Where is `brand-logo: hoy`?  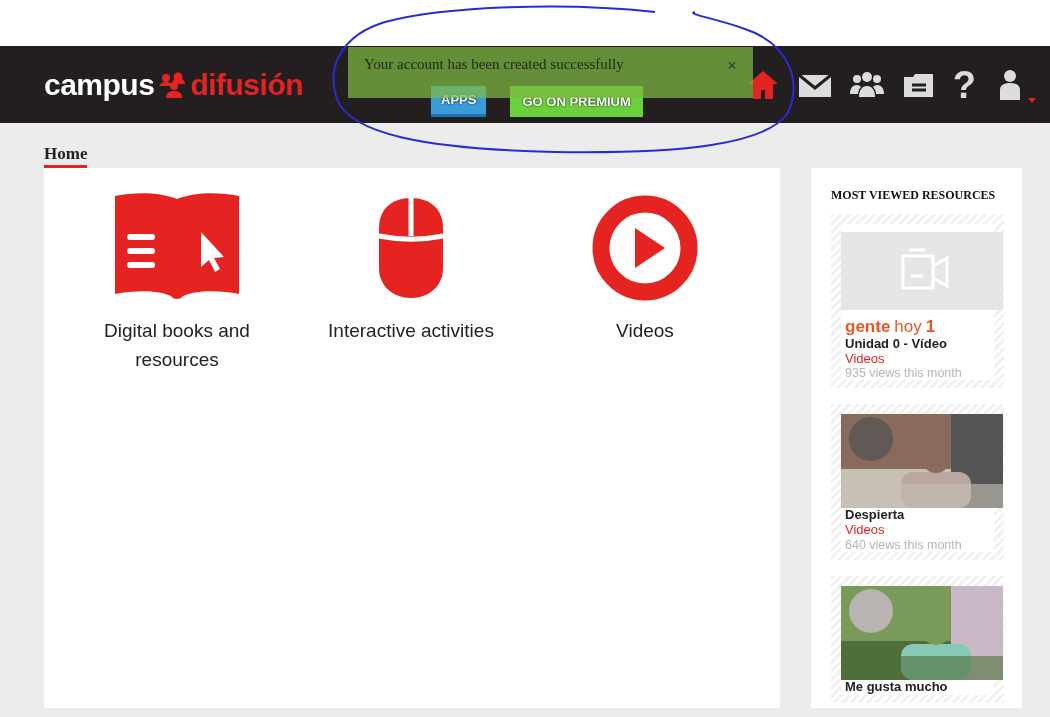 brand-logo: hoy is located at coordinates (908, 327).